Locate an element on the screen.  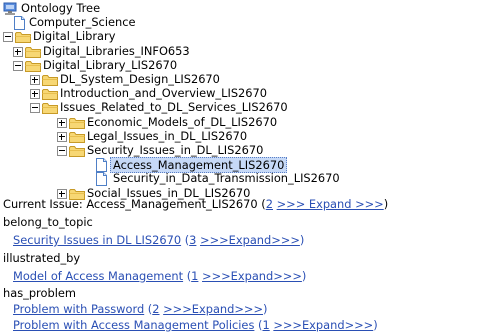
tree-item-label: Security_Issues_in_DL_LIS2670 is located at coordinates (175, 150).